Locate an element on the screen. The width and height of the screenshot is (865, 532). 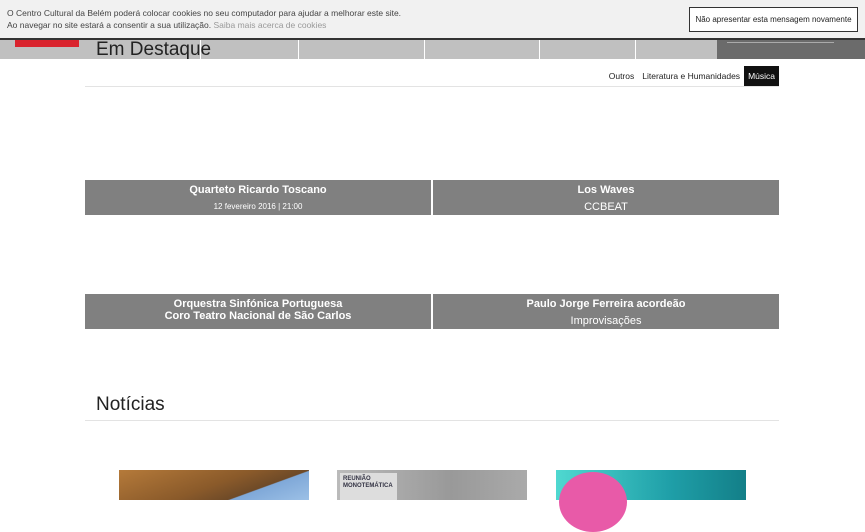
event-date: 12 fevereiro 2016 | 21:00 is located at coordinates (258, 206).